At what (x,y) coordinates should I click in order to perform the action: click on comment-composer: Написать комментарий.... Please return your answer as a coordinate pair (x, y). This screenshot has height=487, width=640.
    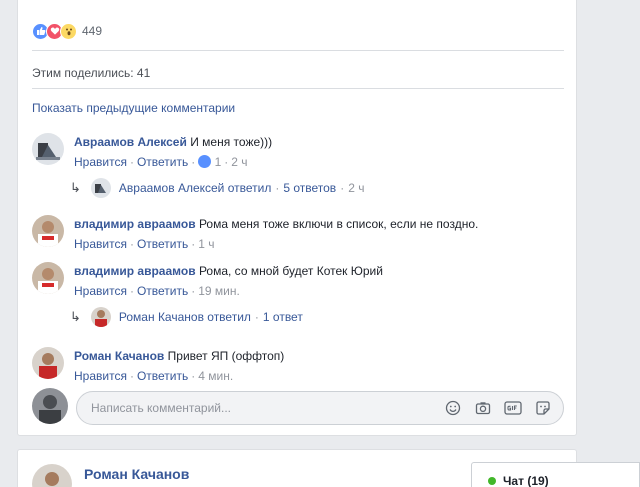
    Looking at the image, I should click on (320, 408).